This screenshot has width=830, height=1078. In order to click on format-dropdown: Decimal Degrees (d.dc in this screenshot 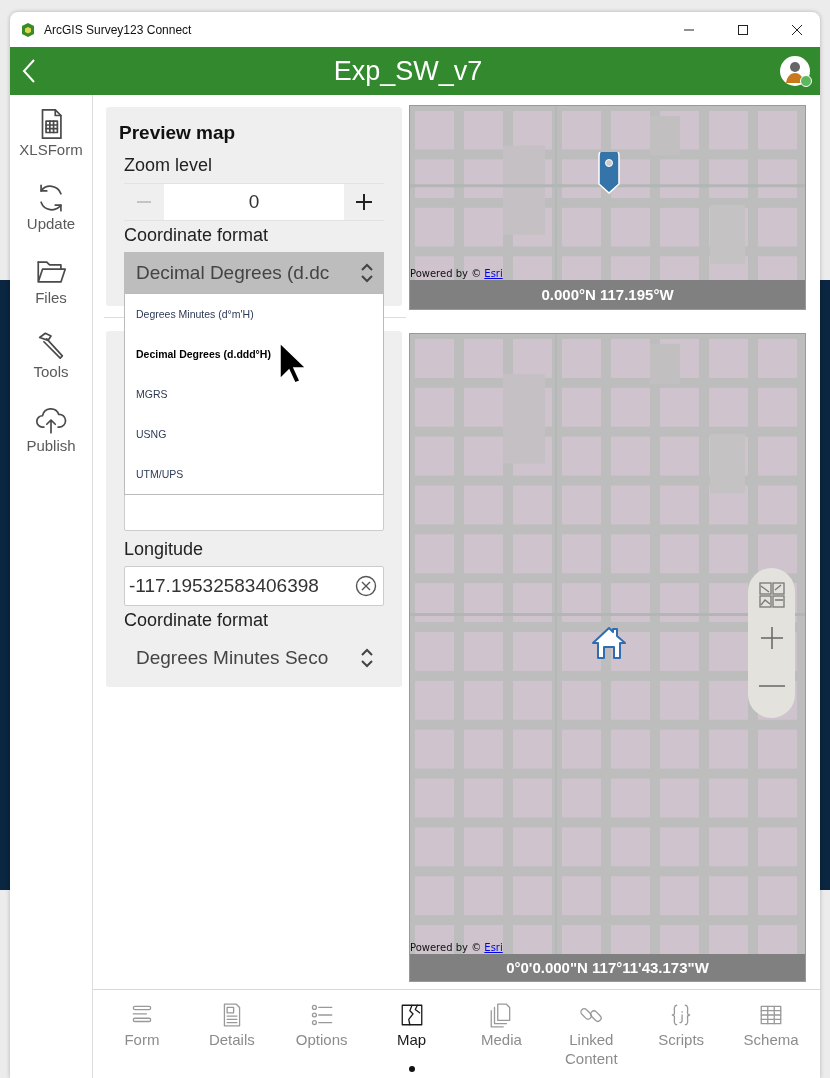, I will do `click(254, 272)`.